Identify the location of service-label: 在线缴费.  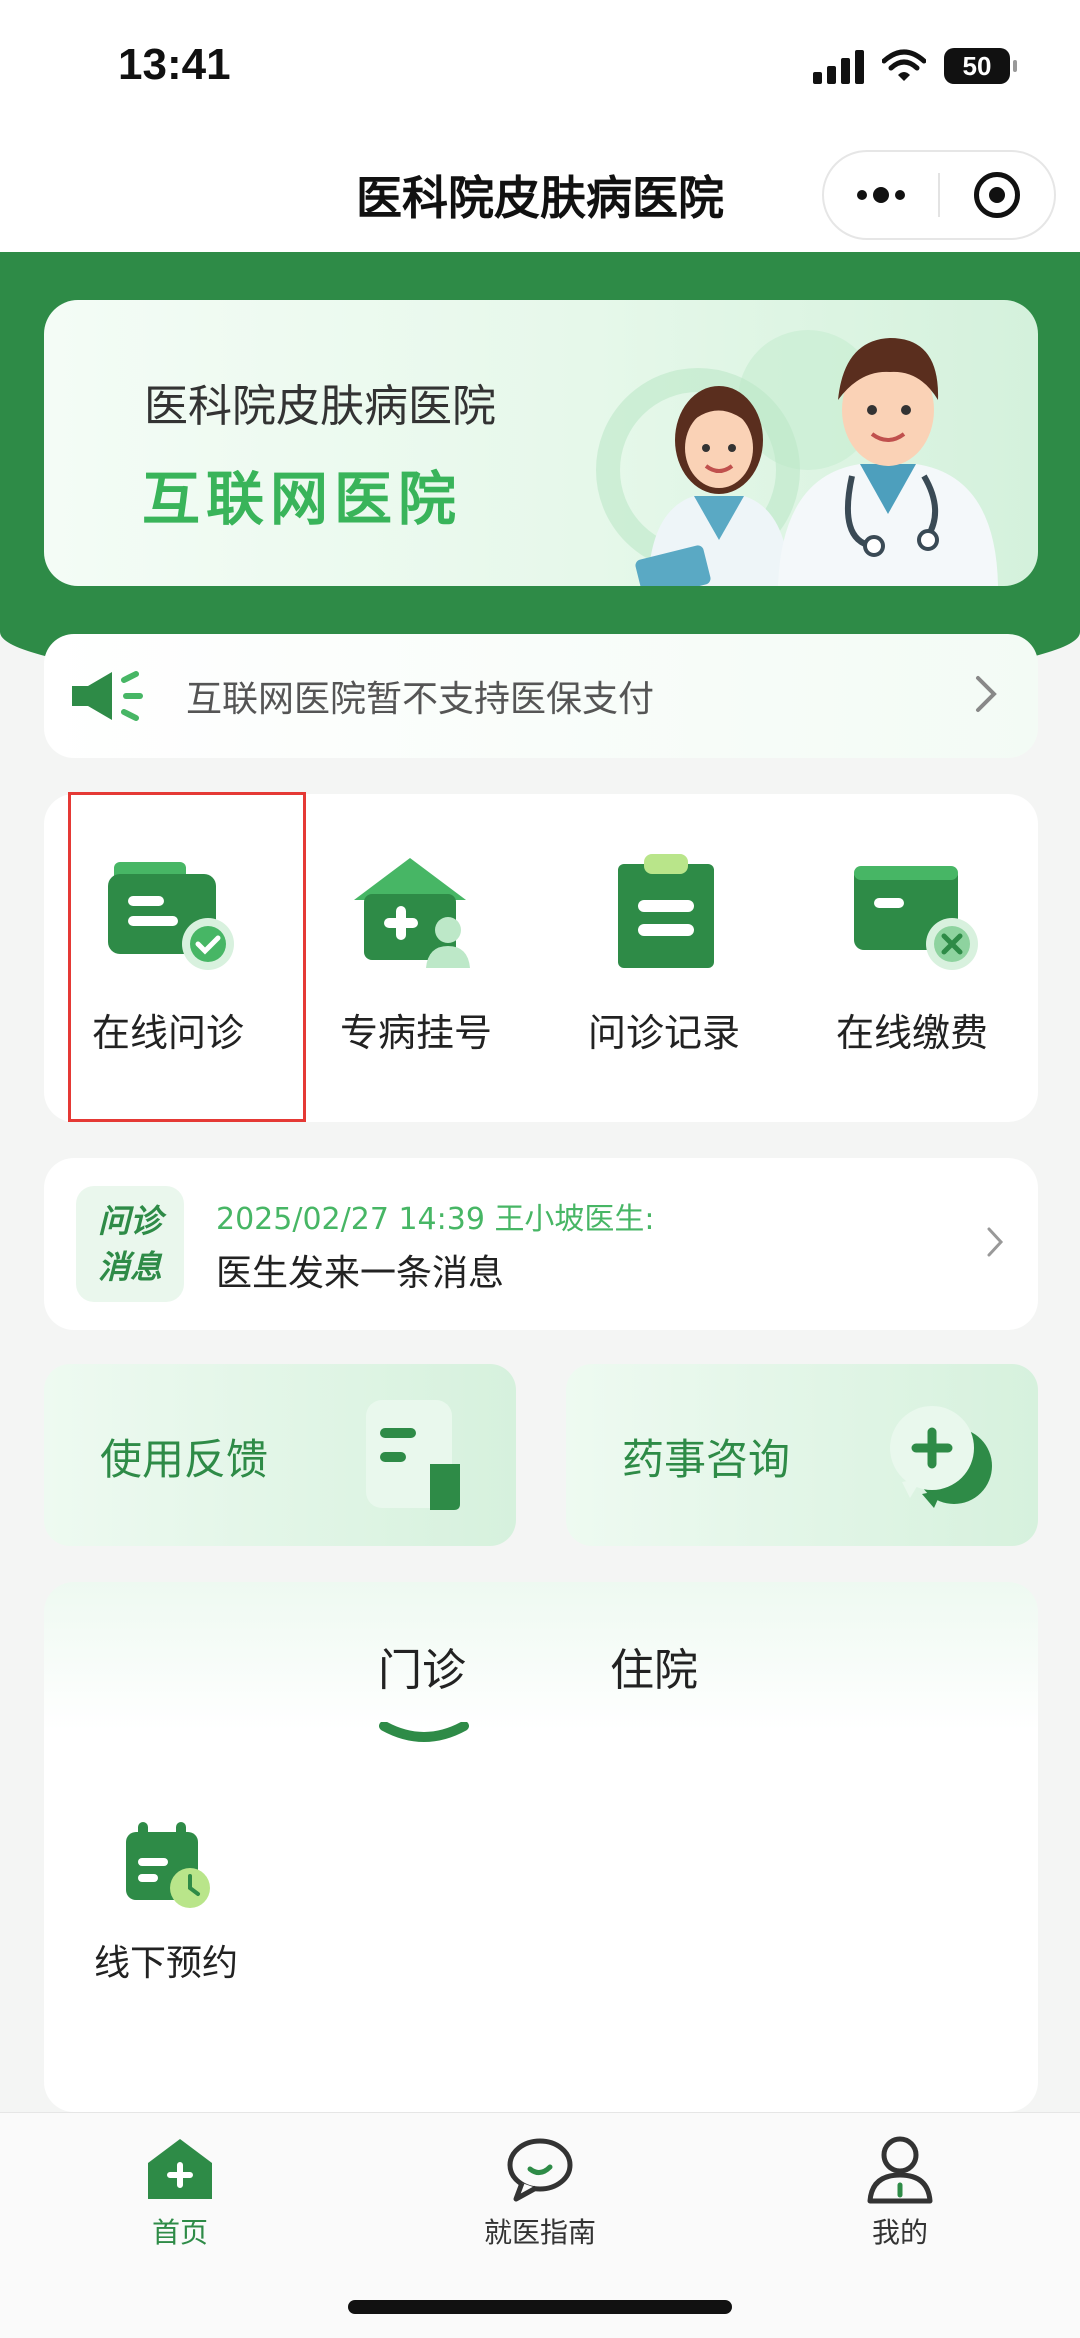
(911, 1033).